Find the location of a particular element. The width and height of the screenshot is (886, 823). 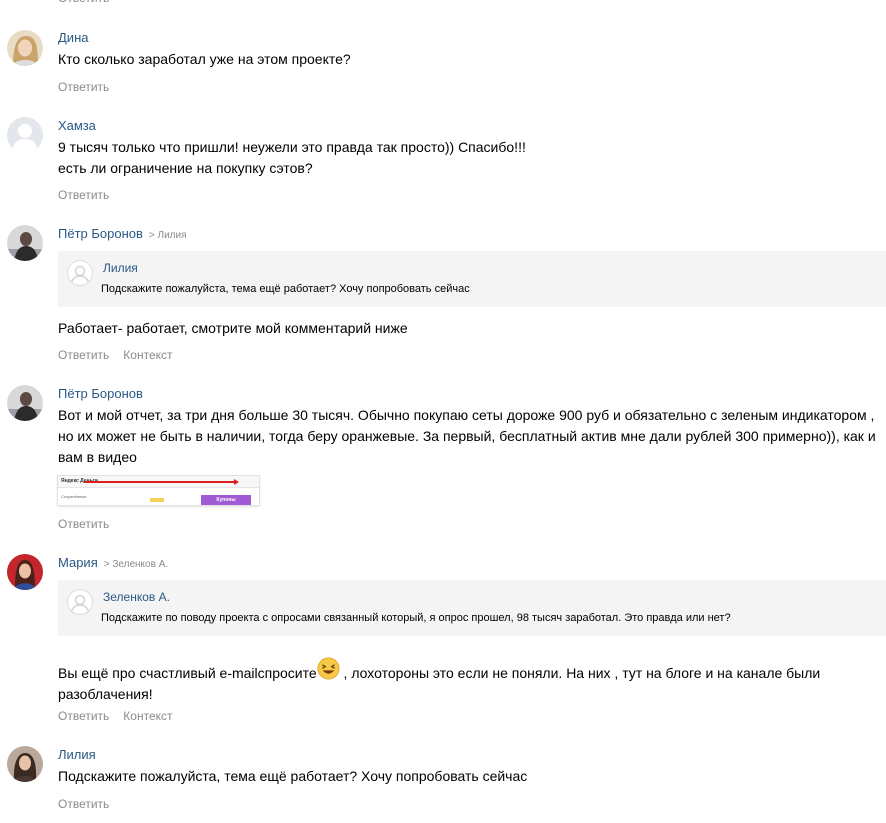

comment-author: Хамза is located at coordinates (77, 126).